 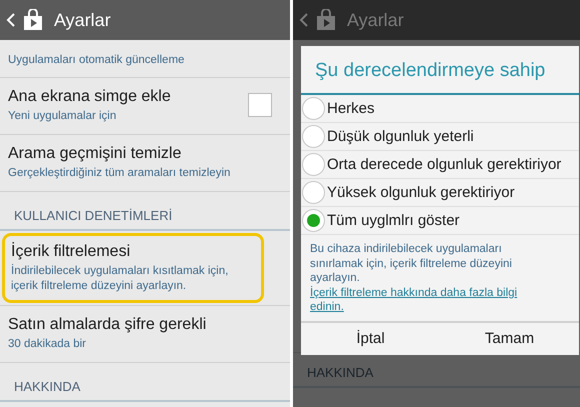 What do you see at coordinates (411, 264) in the screenshot?
I see `dialog-description: Bu cihaza indirilebilecek uygulamaları sınırlamak için, içerik filtreleme düzeyini ayarlayın.` at bounding box center [411, 264].